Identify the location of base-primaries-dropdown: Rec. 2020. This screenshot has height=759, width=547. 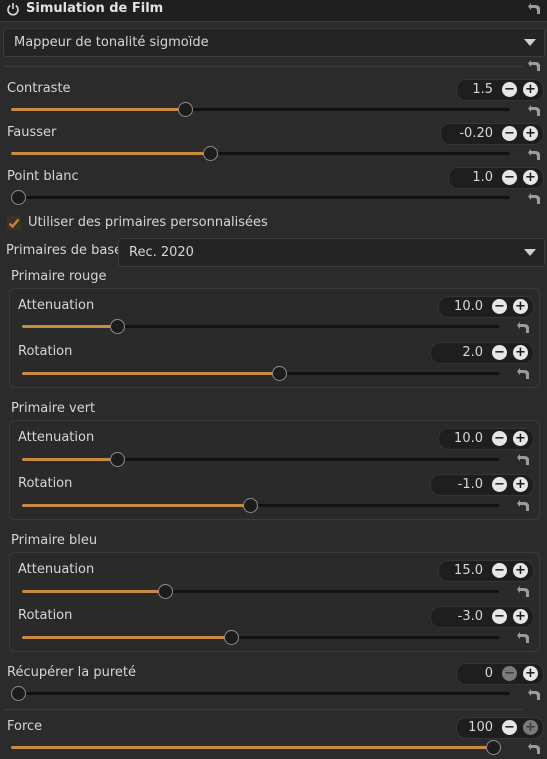
(331, 252).